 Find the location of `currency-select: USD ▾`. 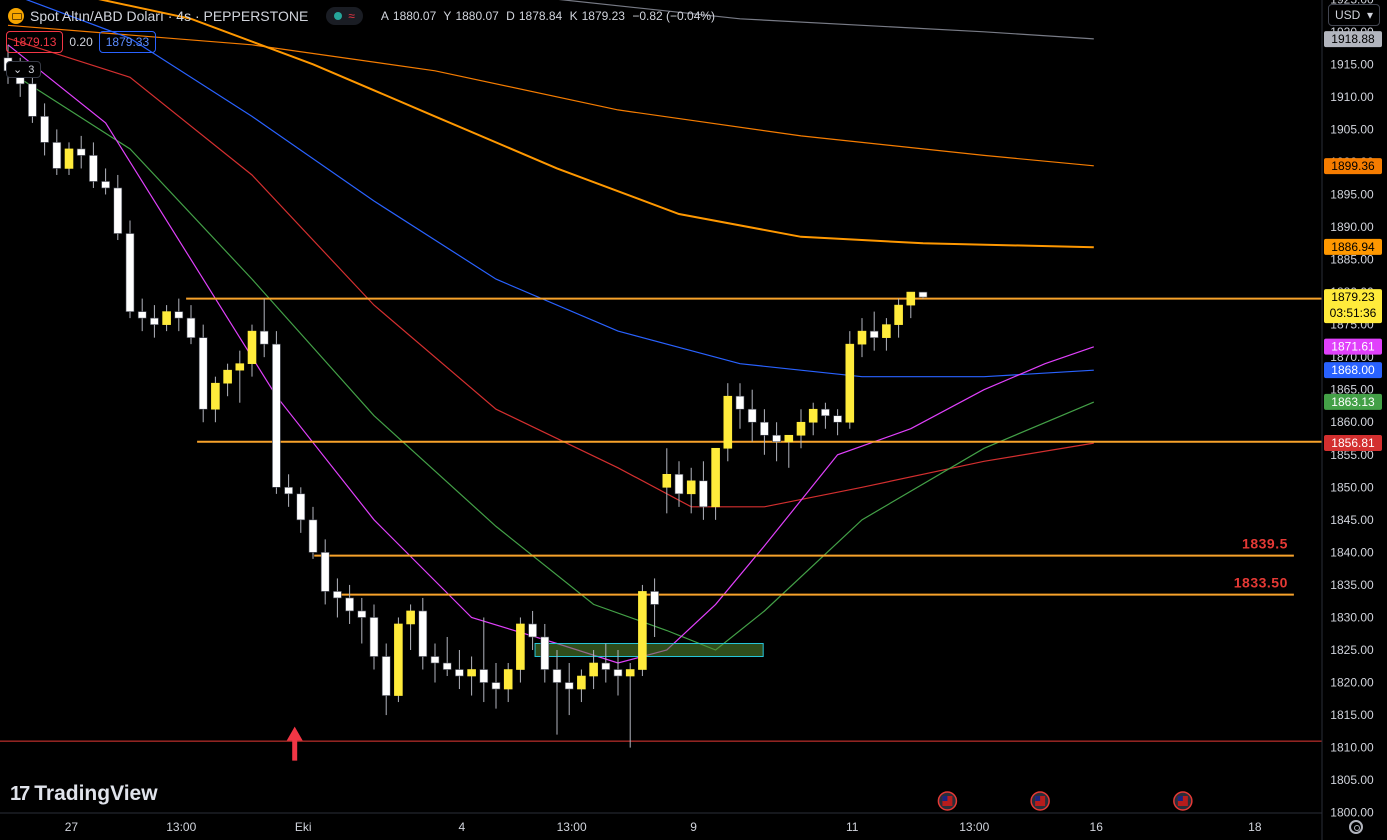

currency-select: USD ▾ is located at coordinates (1354, 15).